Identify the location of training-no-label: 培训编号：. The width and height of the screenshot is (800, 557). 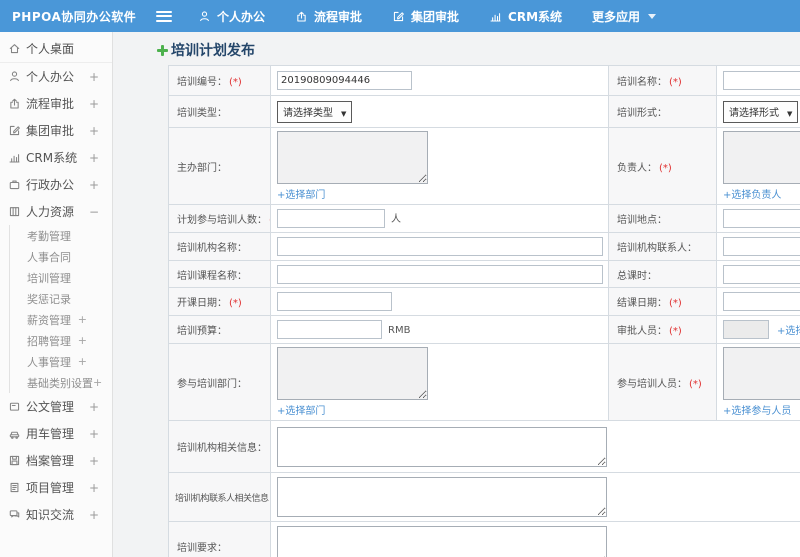
(202, 82).